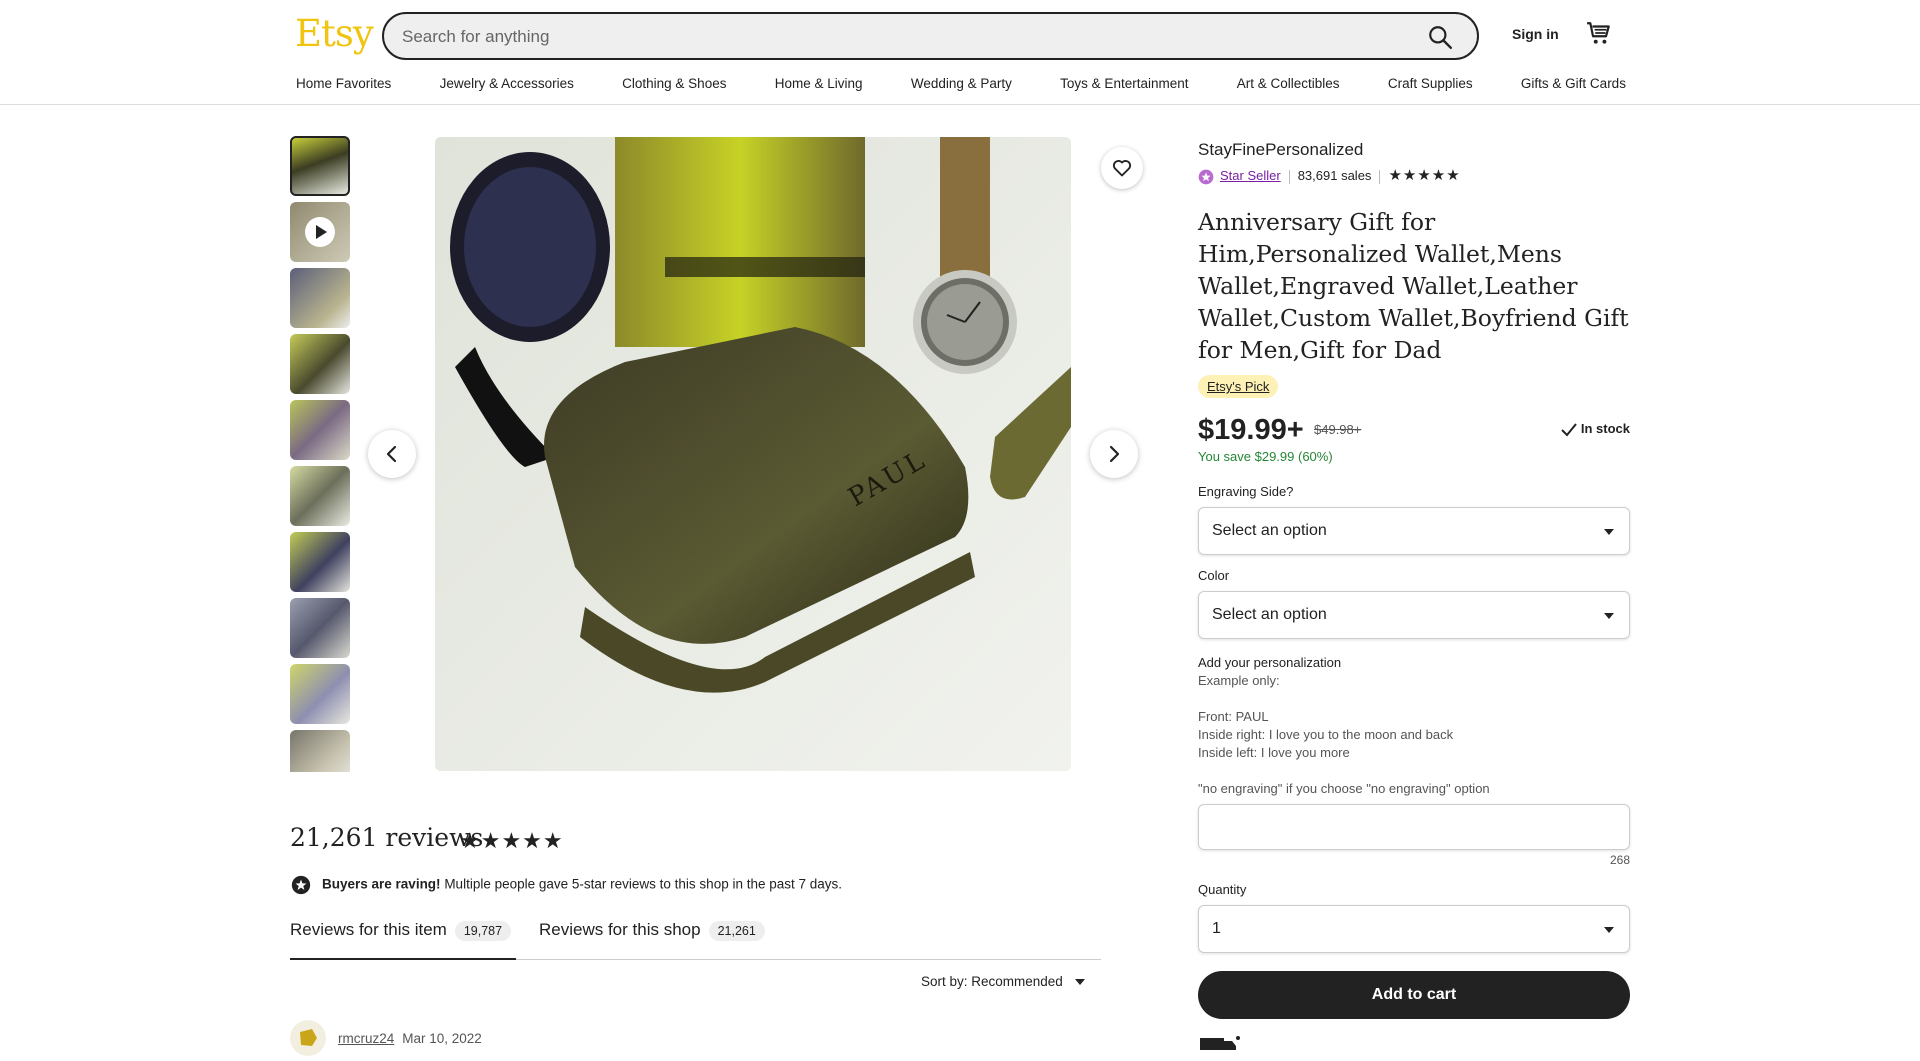 This screenshot has height=1061, width=1920. What do you see at coordinates (1280, 150) in the screenshot?
I see `shop-name-link: StayFinePersonalized` at bounding box center [1280, 150].